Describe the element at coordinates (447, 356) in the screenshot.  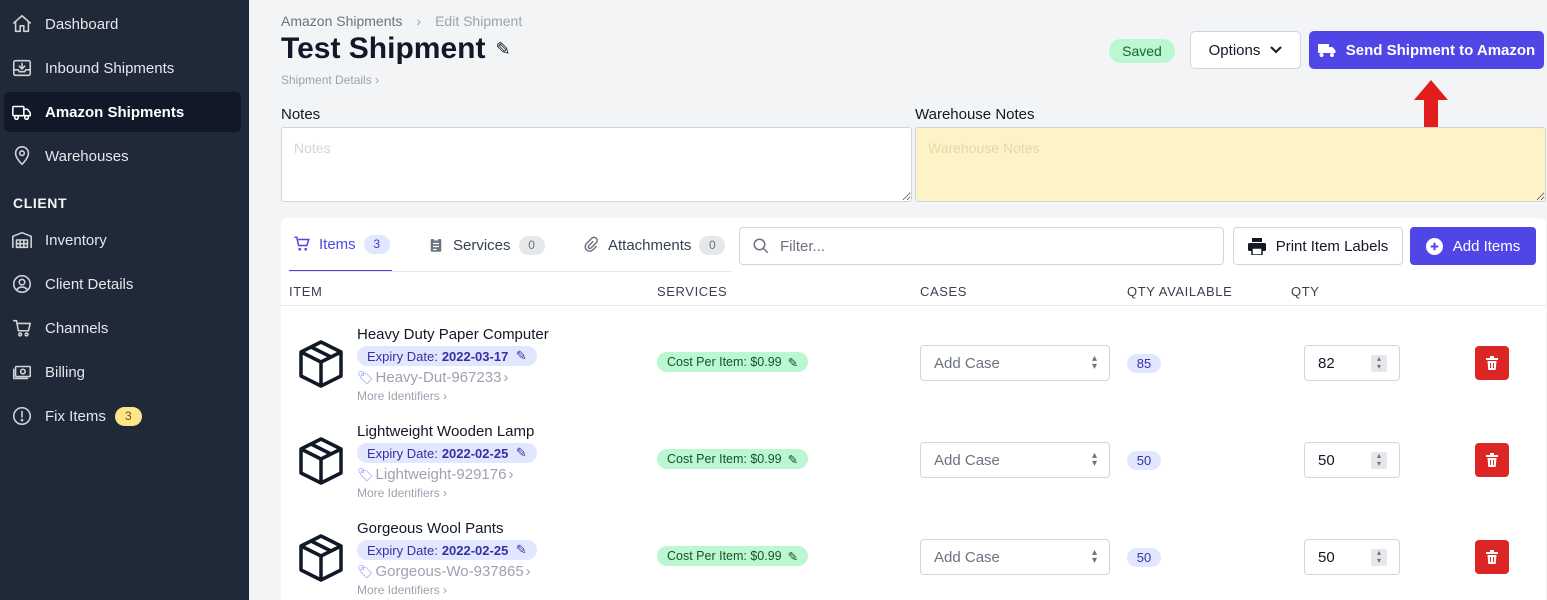
I see `expiry-badge: Expiry Date: 2022-03-17 ✎` at that location.